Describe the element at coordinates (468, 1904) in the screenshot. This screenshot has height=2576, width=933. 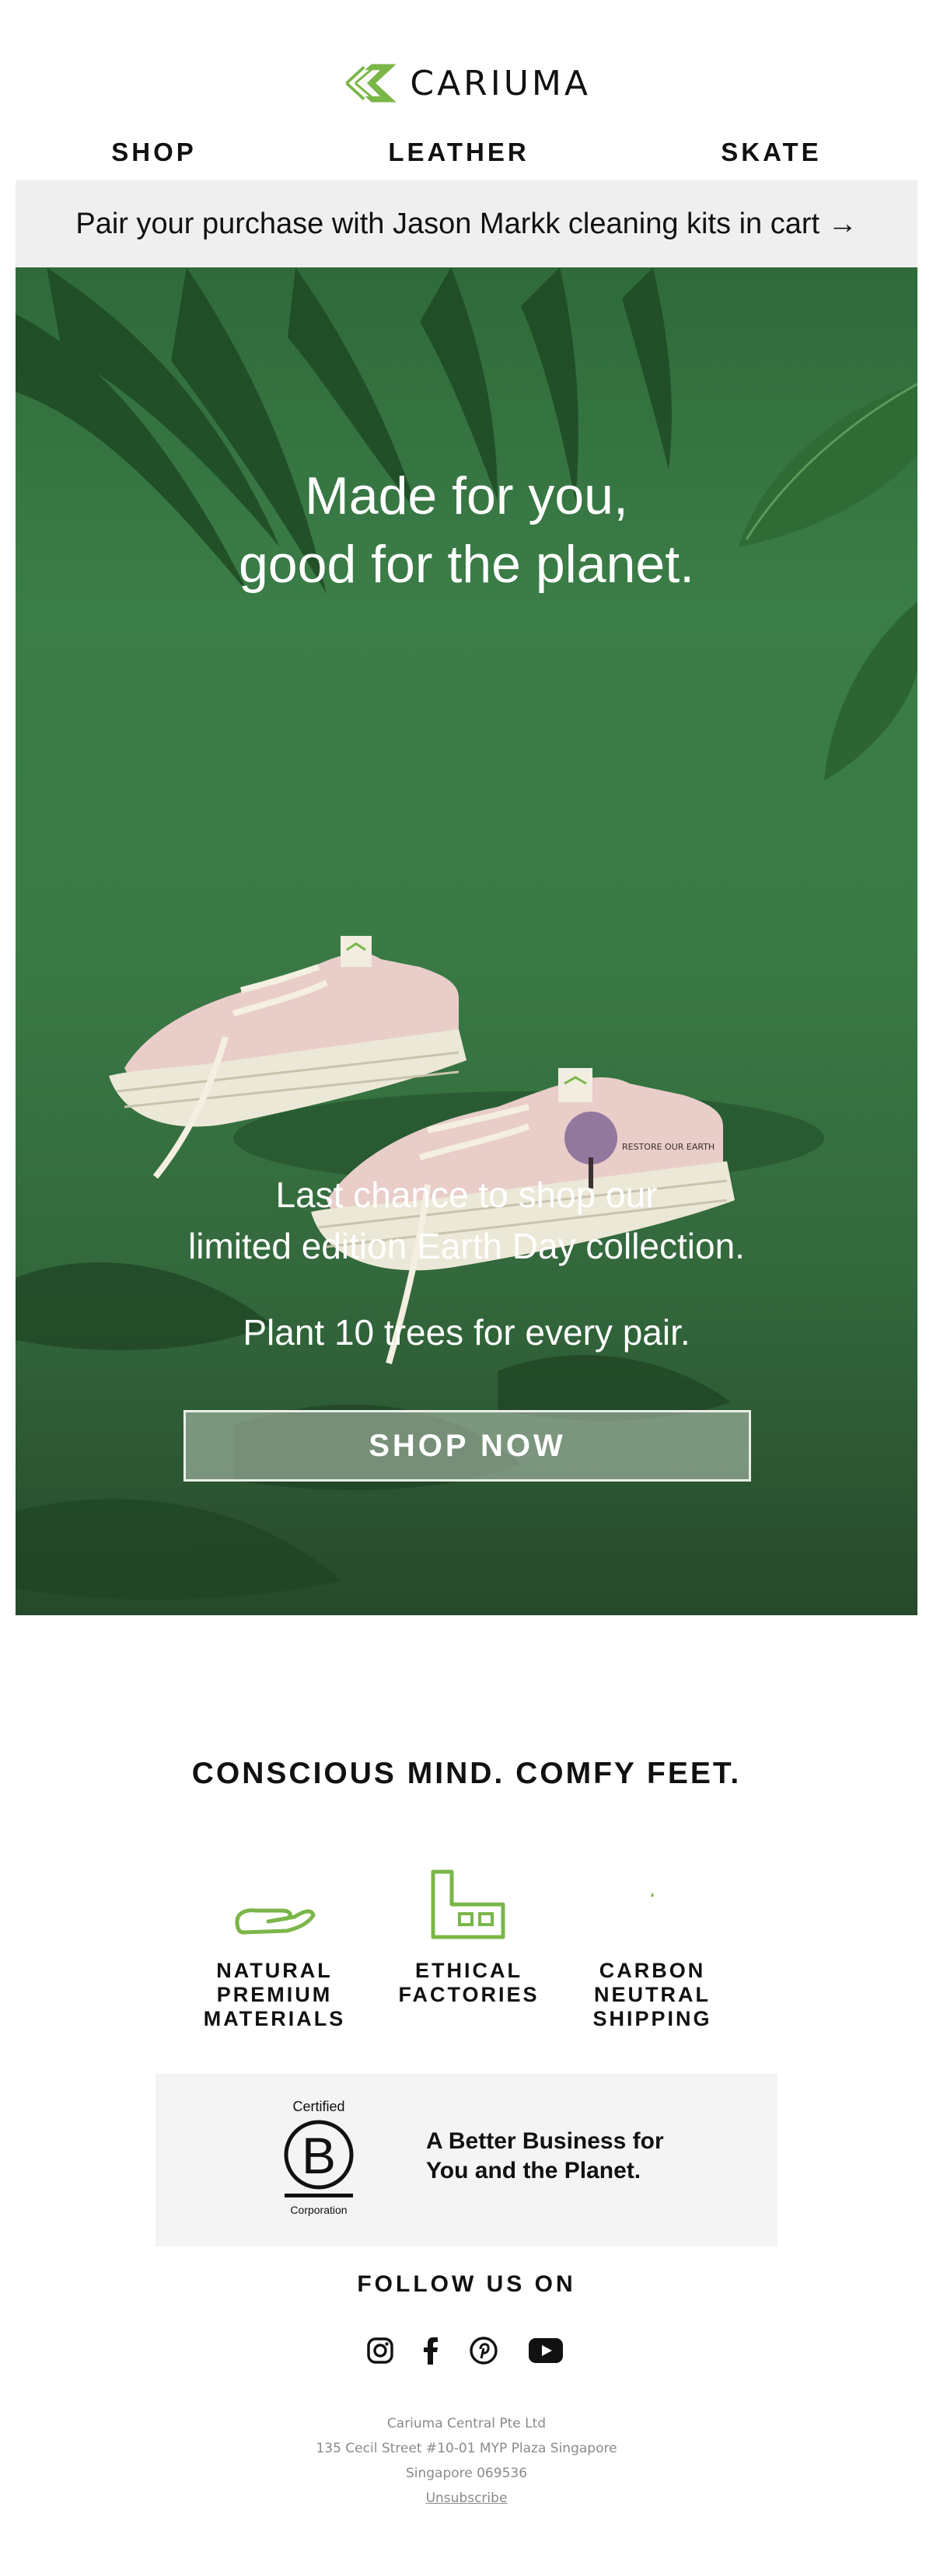
I see `factory-icon` at that location.